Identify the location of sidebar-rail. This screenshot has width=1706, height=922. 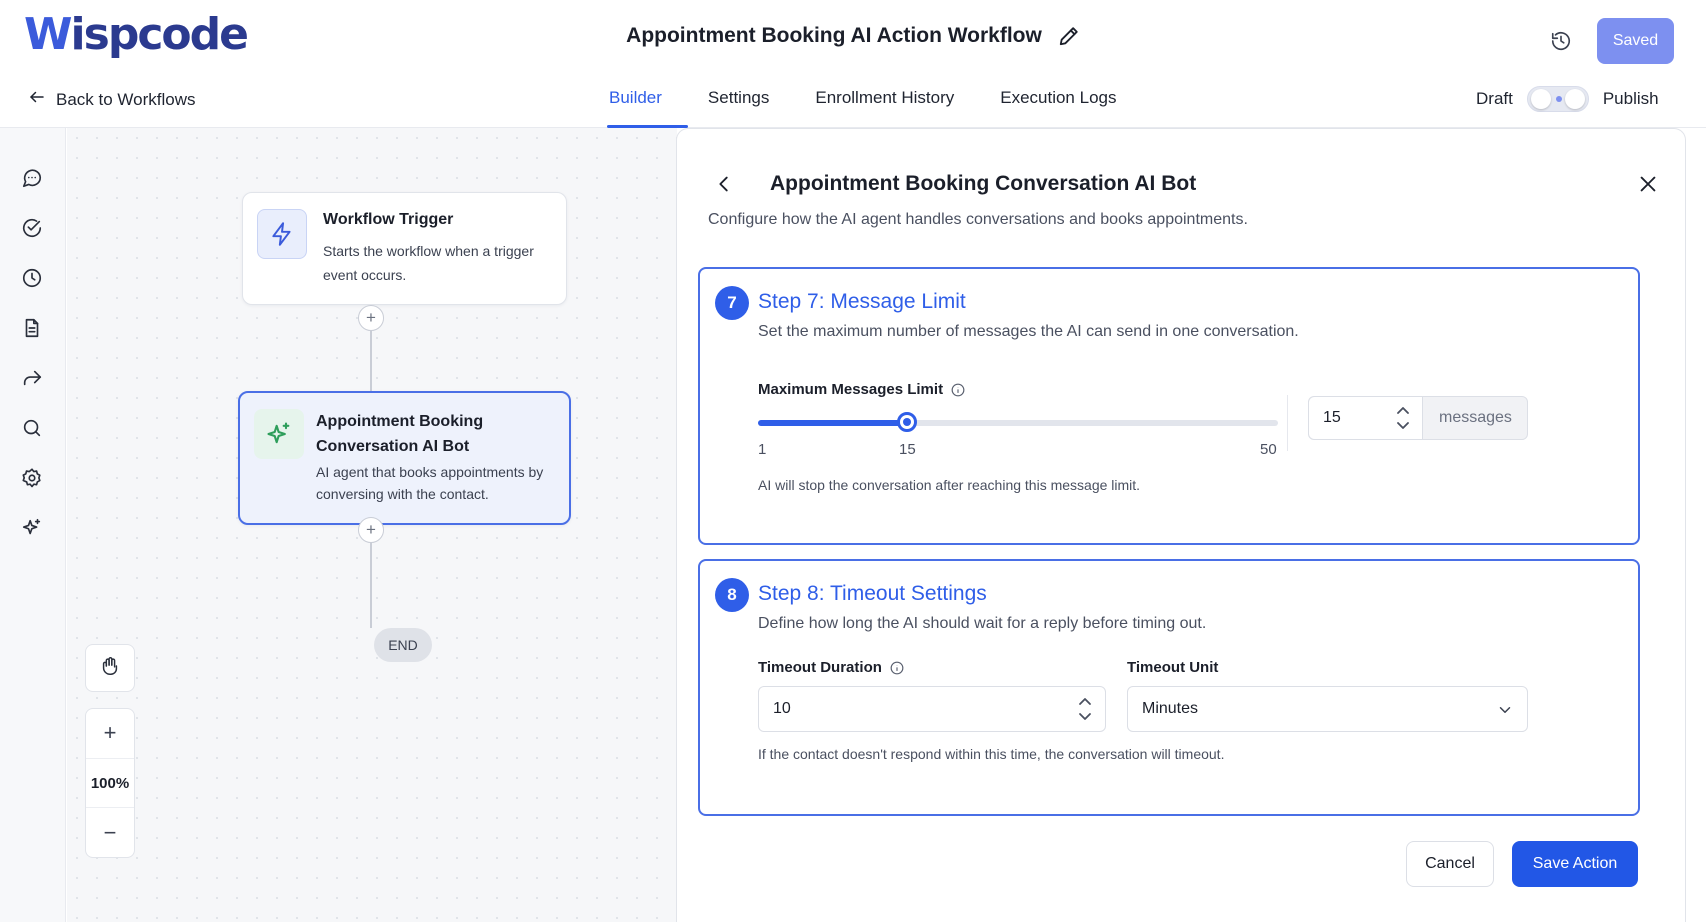
(33, 525).